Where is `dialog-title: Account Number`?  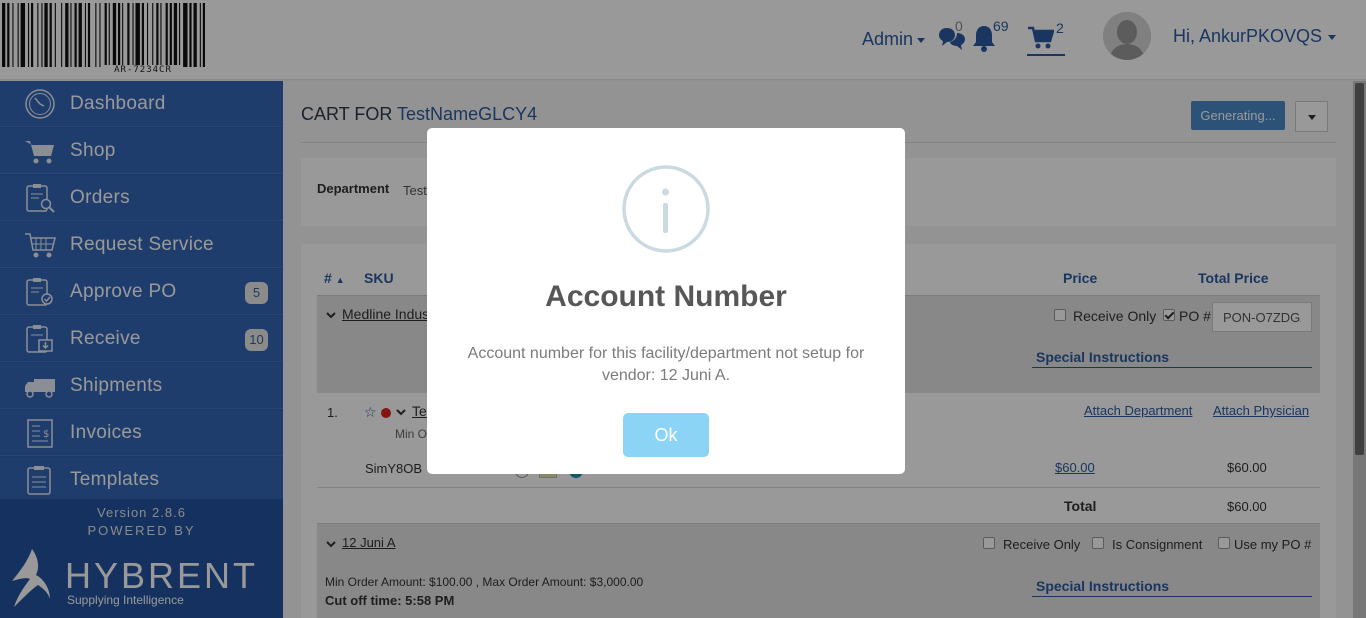 dialog-title: Account Number is located at coordinates (666, 296).